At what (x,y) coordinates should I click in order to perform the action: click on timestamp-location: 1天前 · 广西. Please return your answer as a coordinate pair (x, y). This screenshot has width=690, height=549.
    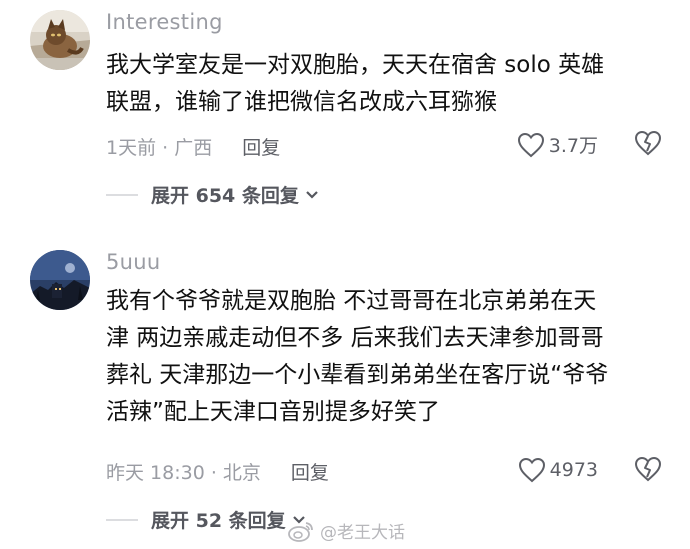
    Looking at the image, I should click on (159, 148).